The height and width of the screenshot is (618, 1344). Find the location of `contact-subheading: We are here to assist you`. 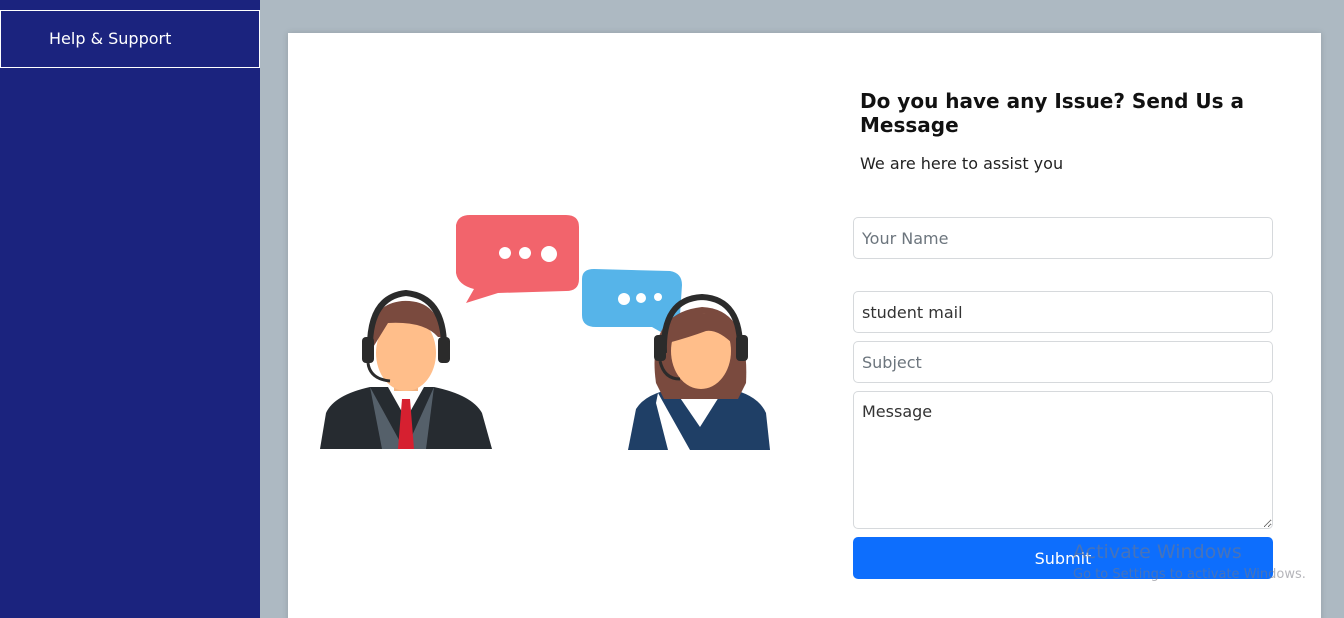

contact-subheading: We are here to assist you is located at coordinates (962, 163).